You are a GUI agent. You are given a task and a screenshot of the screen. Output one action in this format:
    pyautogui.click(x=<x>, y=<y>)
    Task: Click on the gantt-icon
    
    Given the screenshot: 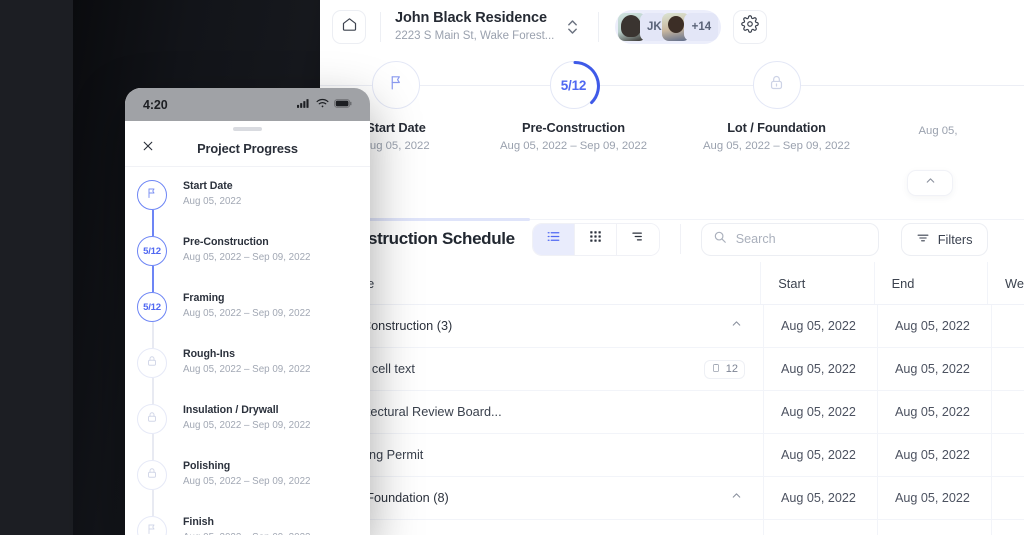 What is the action you would take?
    pyautogui.click(x=637, y=239)
    